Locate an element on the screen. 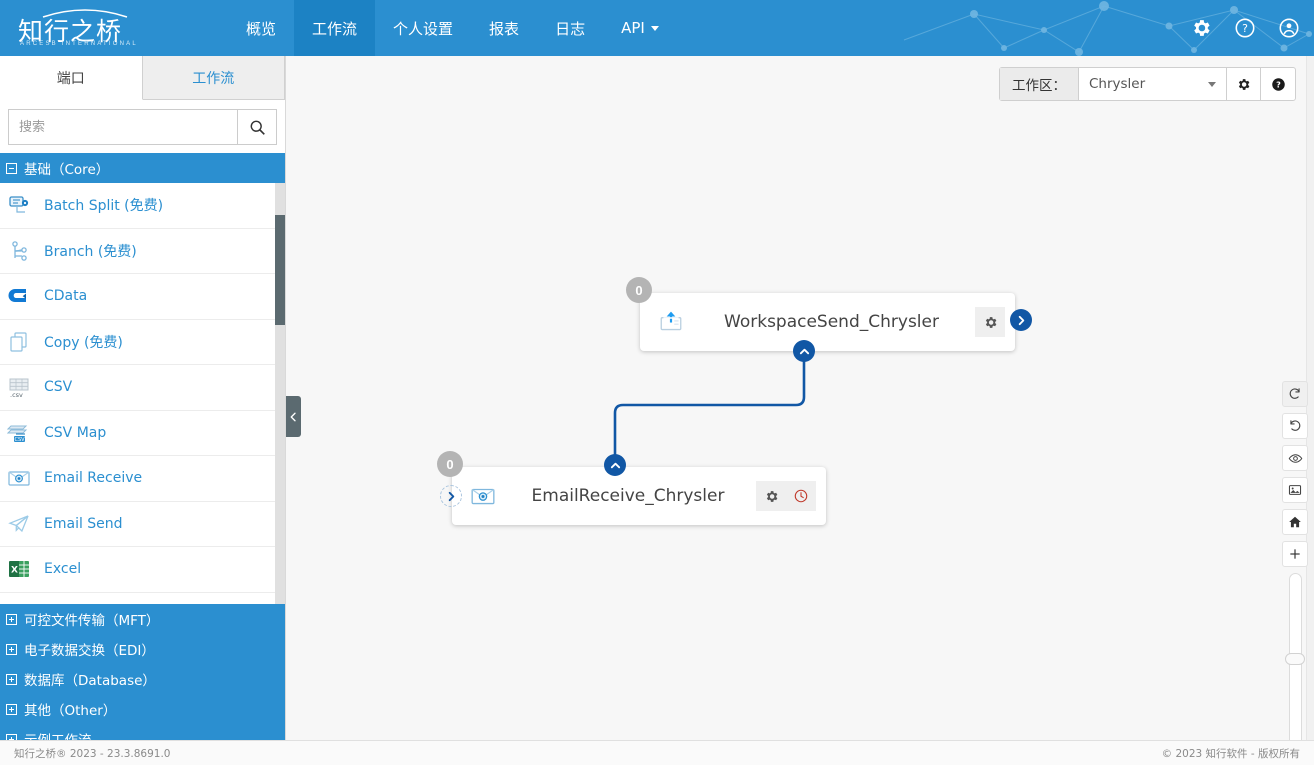 Image resolution: width=1314 pixels, height=765 pixels. port-label: Email Receive is located at coordinates (93, 478).